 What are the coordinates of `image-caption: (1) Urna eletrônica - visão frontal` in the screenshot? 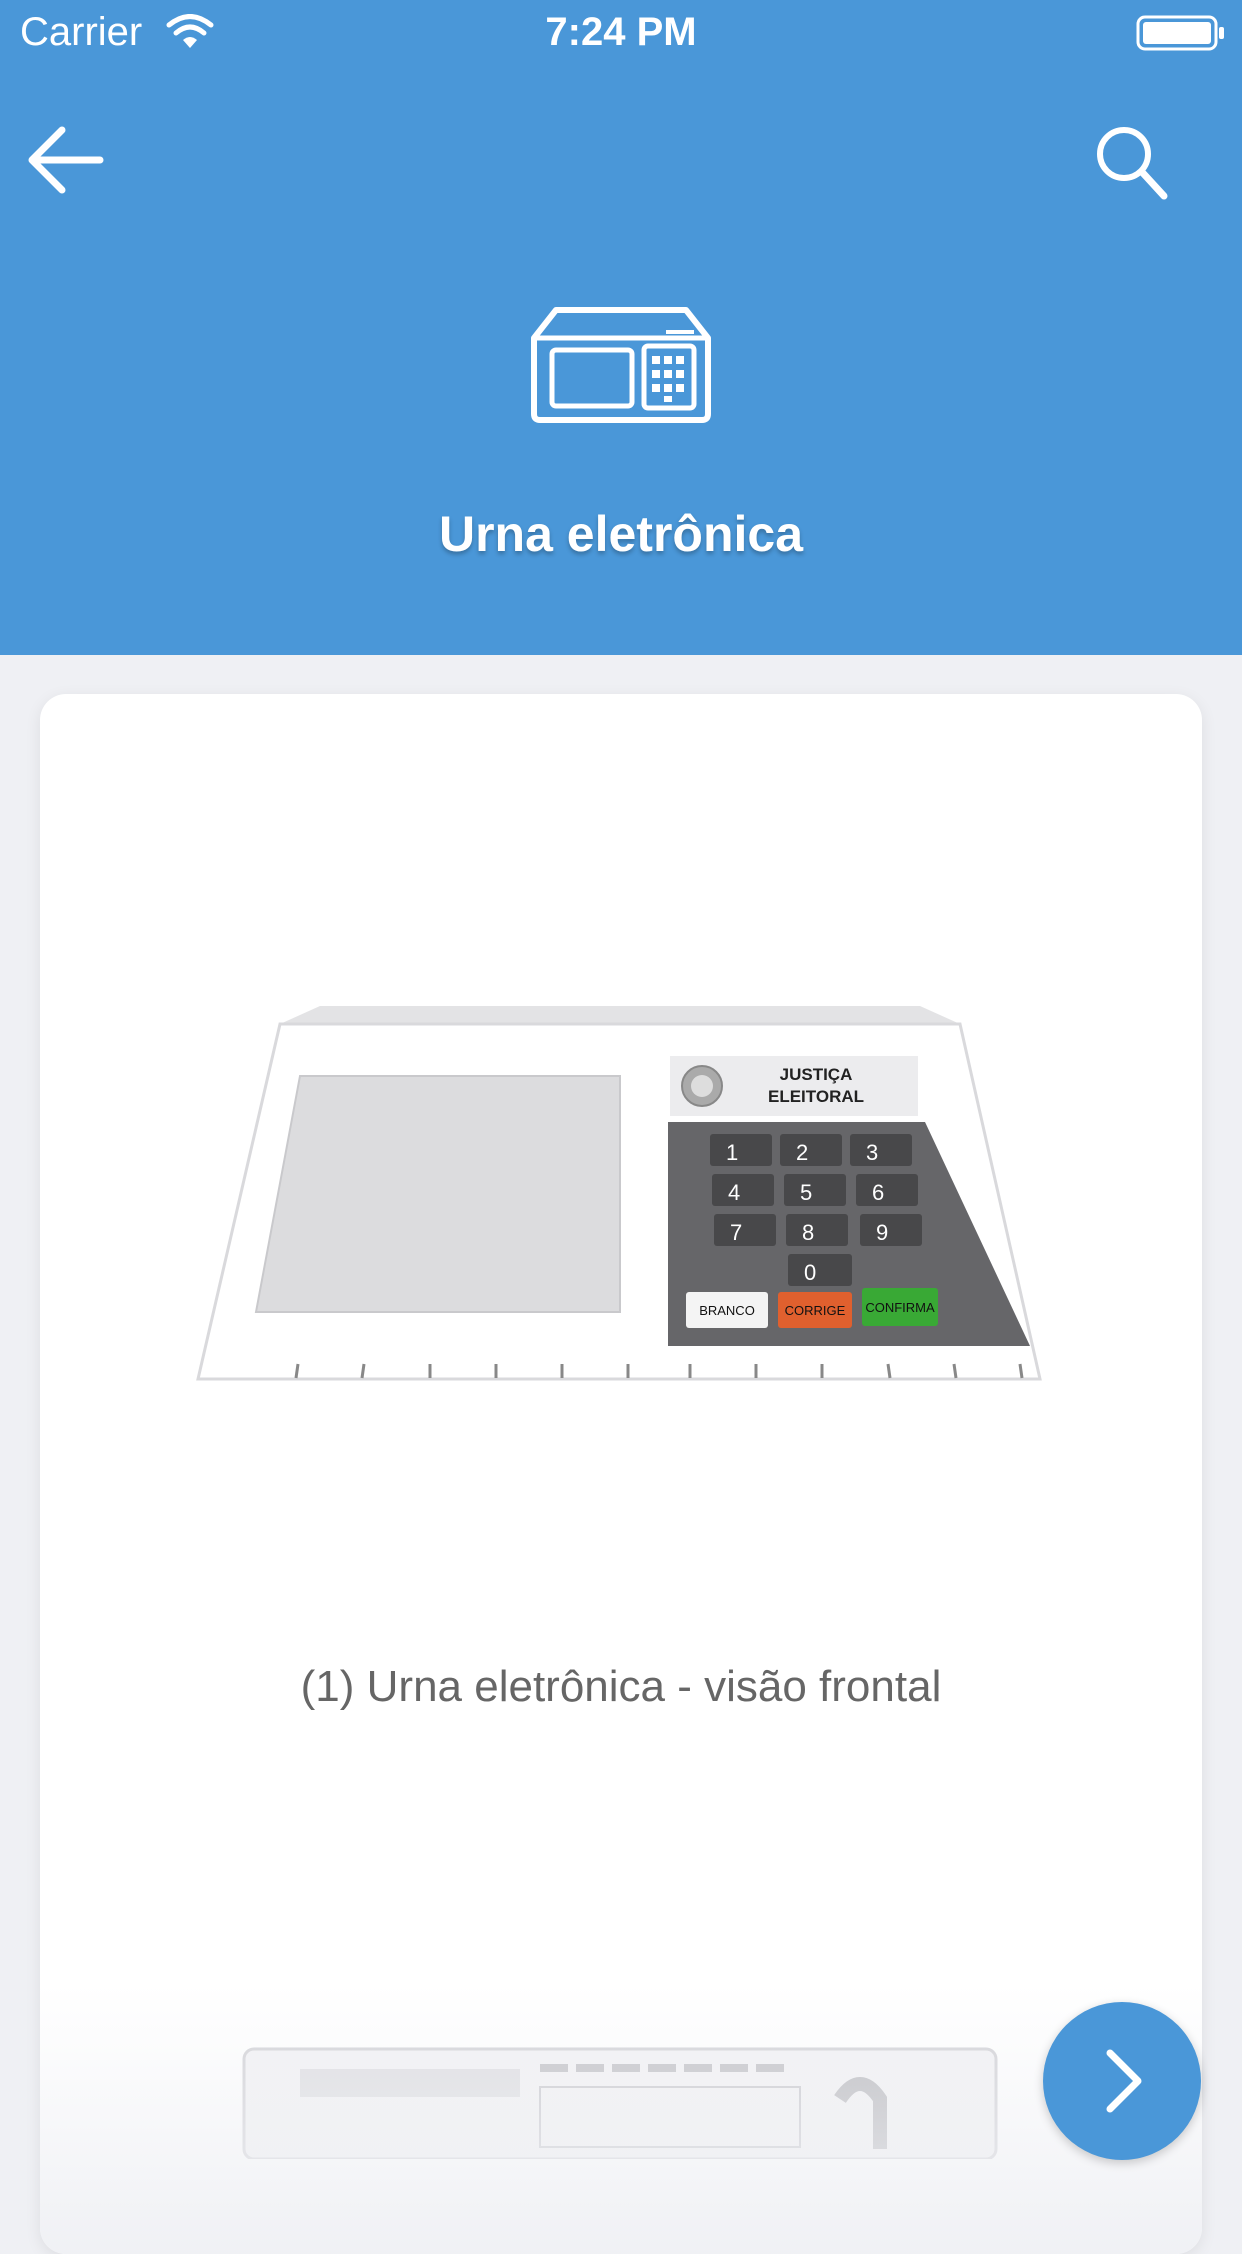 It's located at (621, 1686).